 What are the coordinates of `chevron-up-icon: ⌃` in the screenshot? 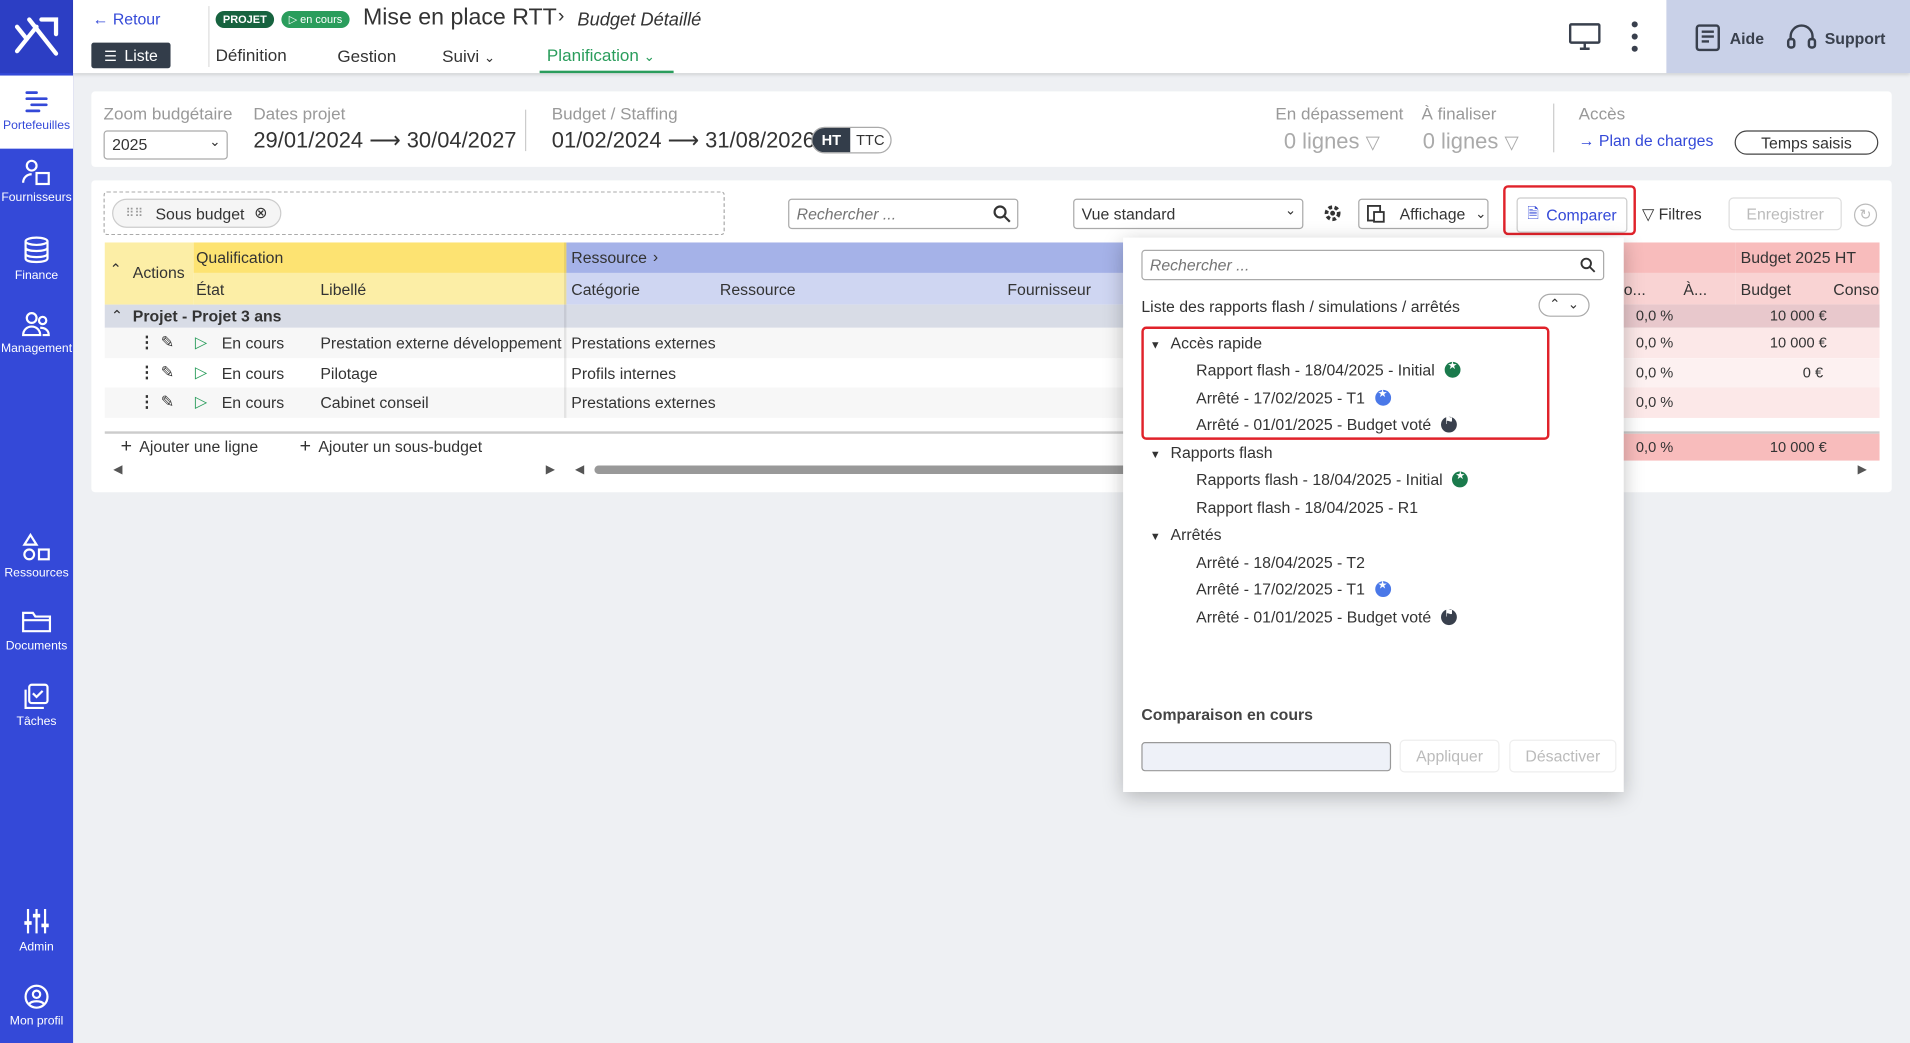 It's located at (117, 315).